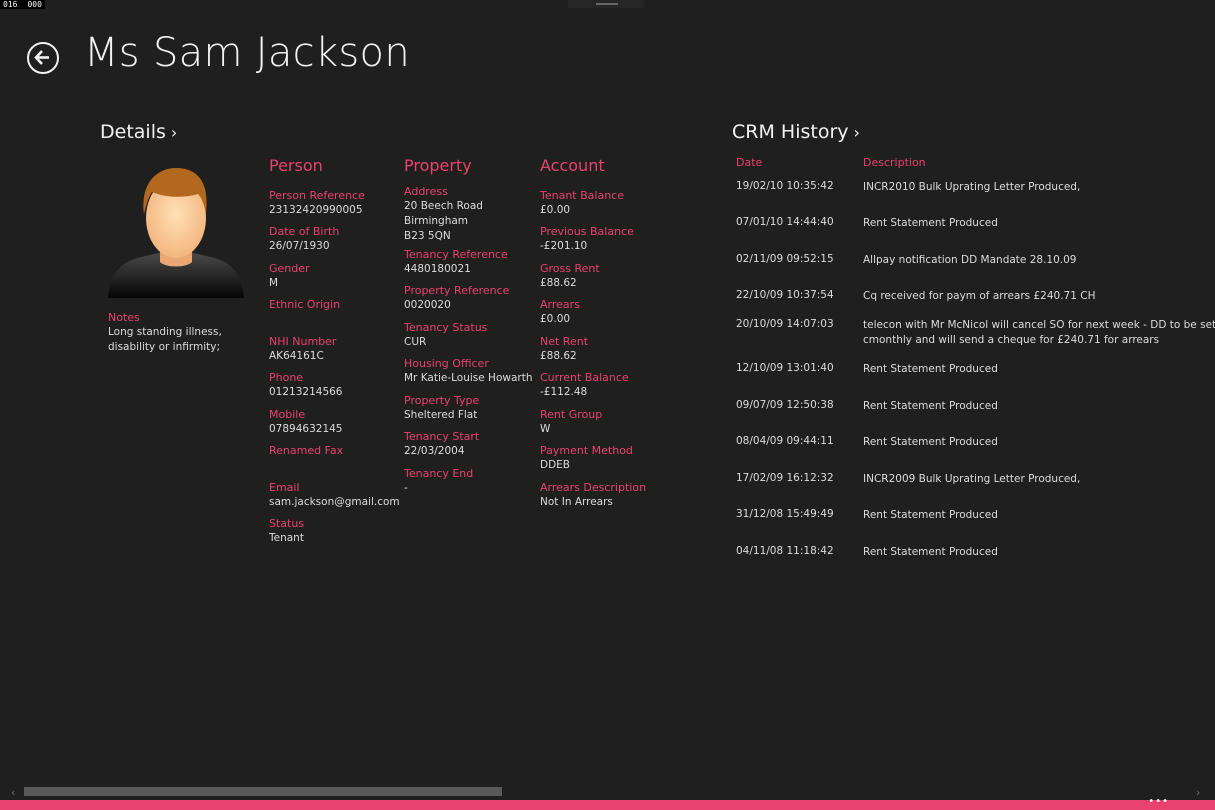 The height and width of the screenshot is (810, 1215). I want to click on field-label: Tenancy Status, so click(446, 327).